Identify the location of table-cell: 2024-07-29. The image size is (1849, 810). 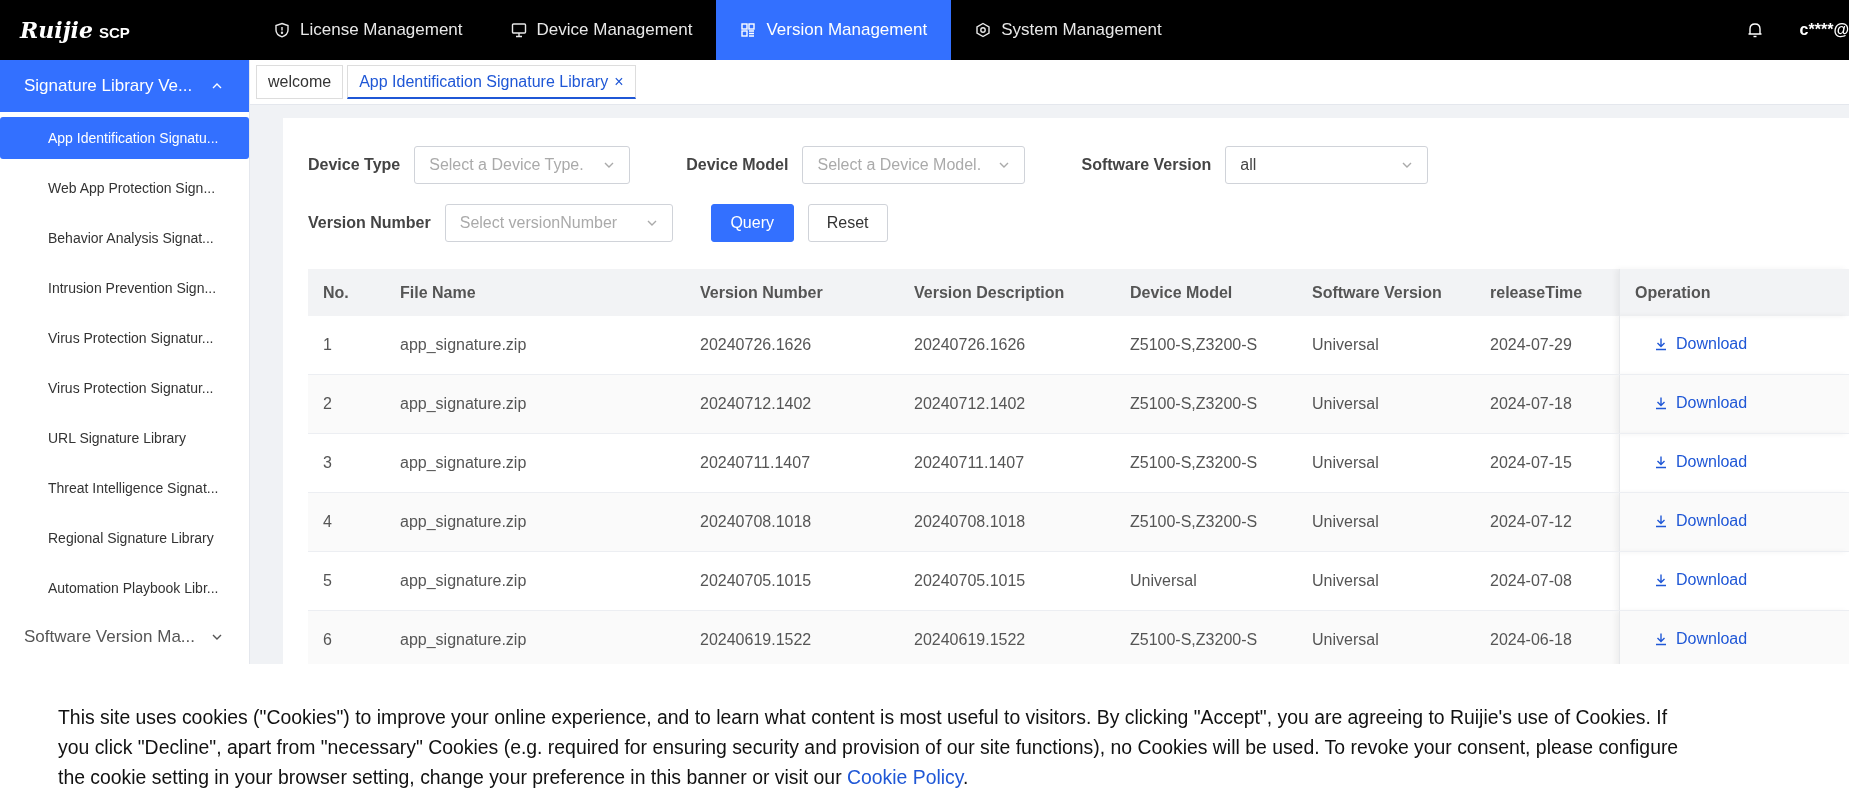
(1547, 345).